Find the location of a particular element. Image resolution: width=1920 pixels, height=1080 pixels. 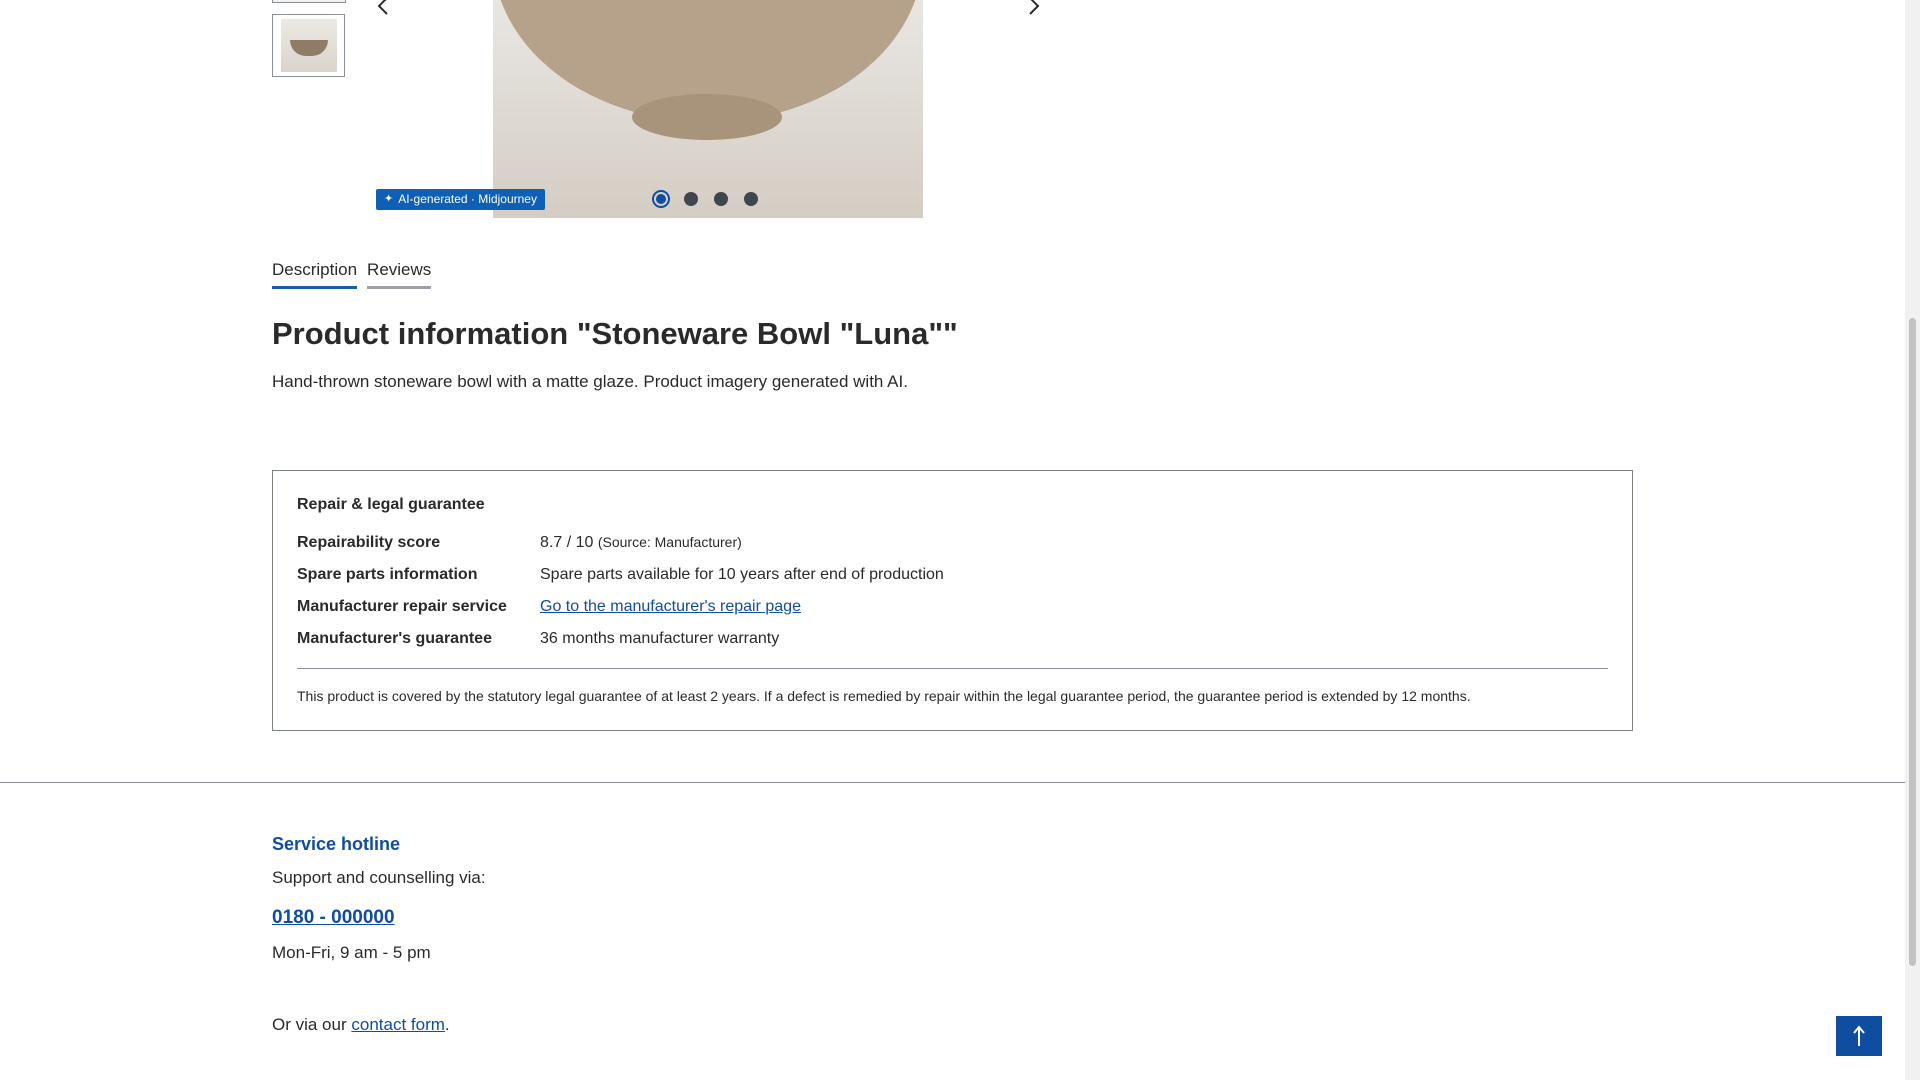

hotline-phone-link: 0180 - 000000 is located at coordinates (333, 918).